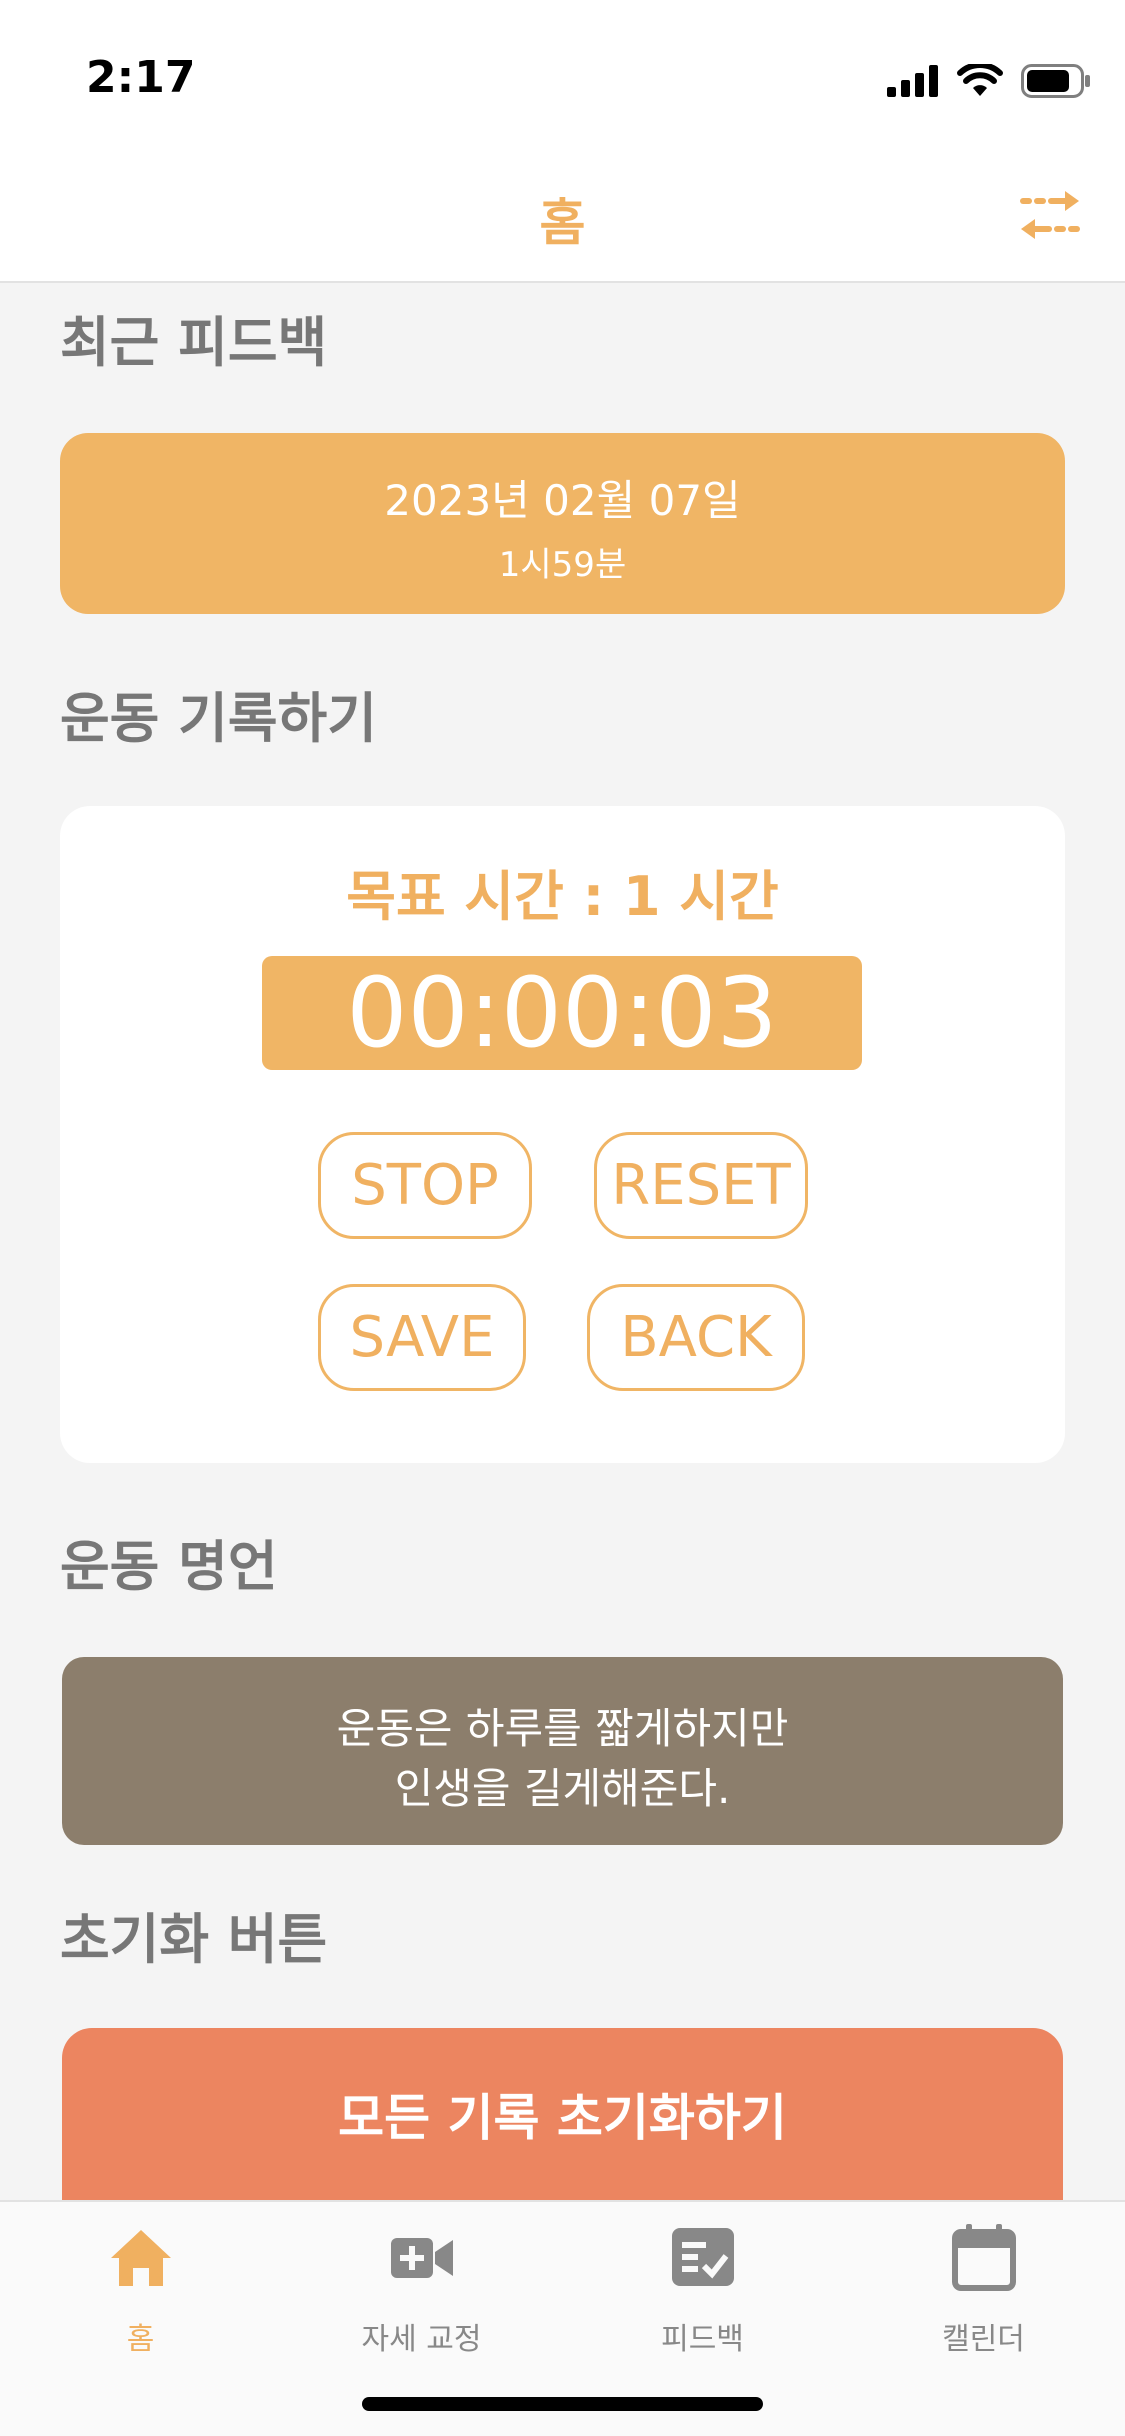 The width and height of the screenshot is (1125, 2436). Describe the element at coordinates (701, 1185) in the screenshot. I see `reset-button: RESET` at that location.